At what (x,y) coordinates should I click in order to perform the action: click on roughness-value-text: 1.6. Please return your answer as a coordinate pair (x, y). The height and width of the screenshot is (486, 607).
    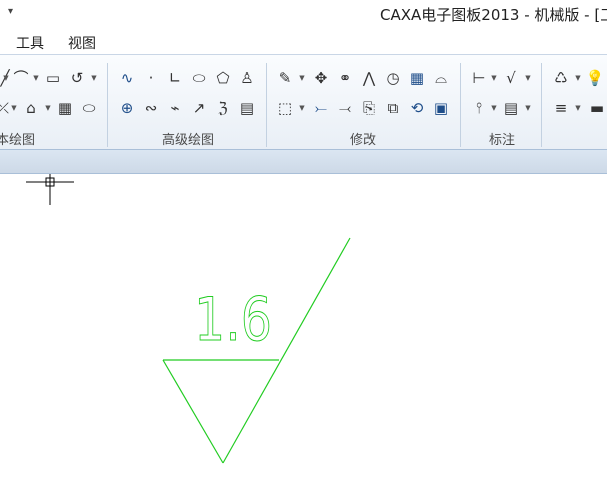
    Looking at the image, I should click on (233, 320).